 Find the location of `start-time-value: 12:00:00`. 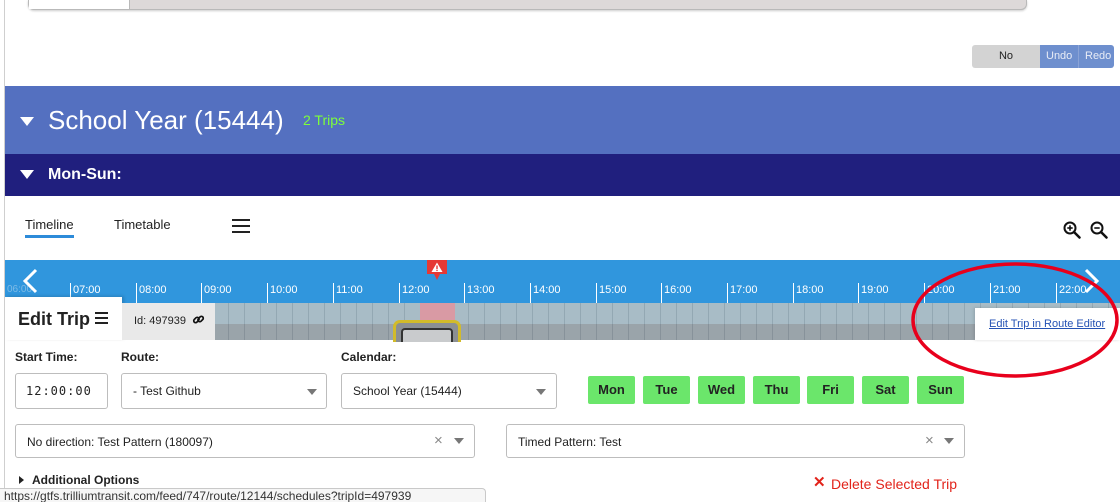

start-time-value: 12:00:00 is located at coordinates (59, 391).